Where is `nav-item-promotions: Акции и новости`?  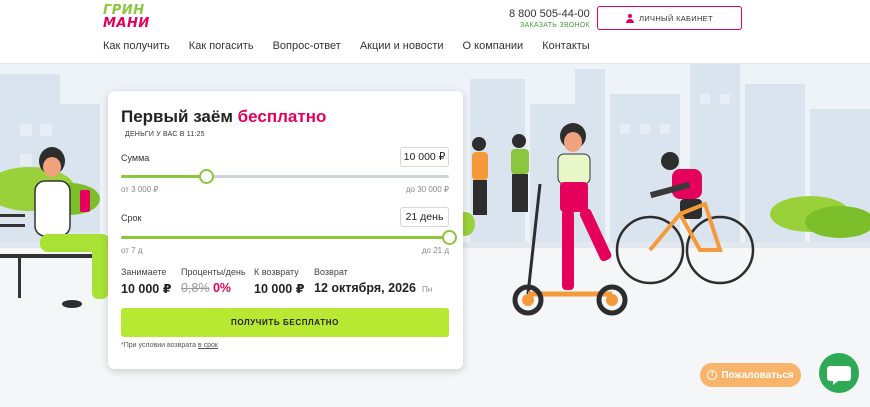 nav-item-promotions: Акции и новости is located at coordinates (402, 46).